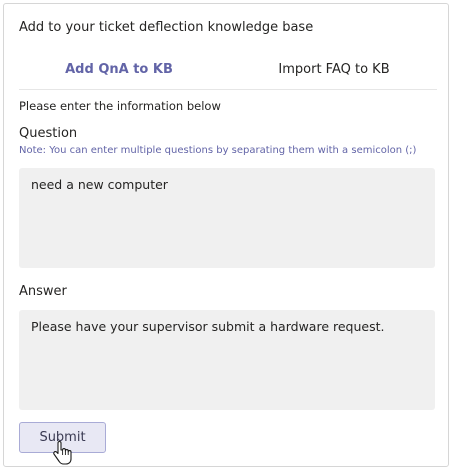 This screenshot has width=454, height=472. Describe the element at coordinates (226, 72) in the screenshot. I see `tab-bar: Add QnA to KB Import FAQ to KB` at that location.